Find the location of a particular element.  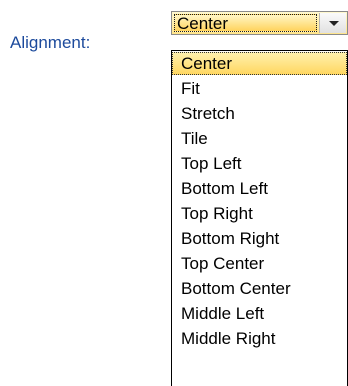

alignment-combobox: Center is located at coordinates (259, 23).